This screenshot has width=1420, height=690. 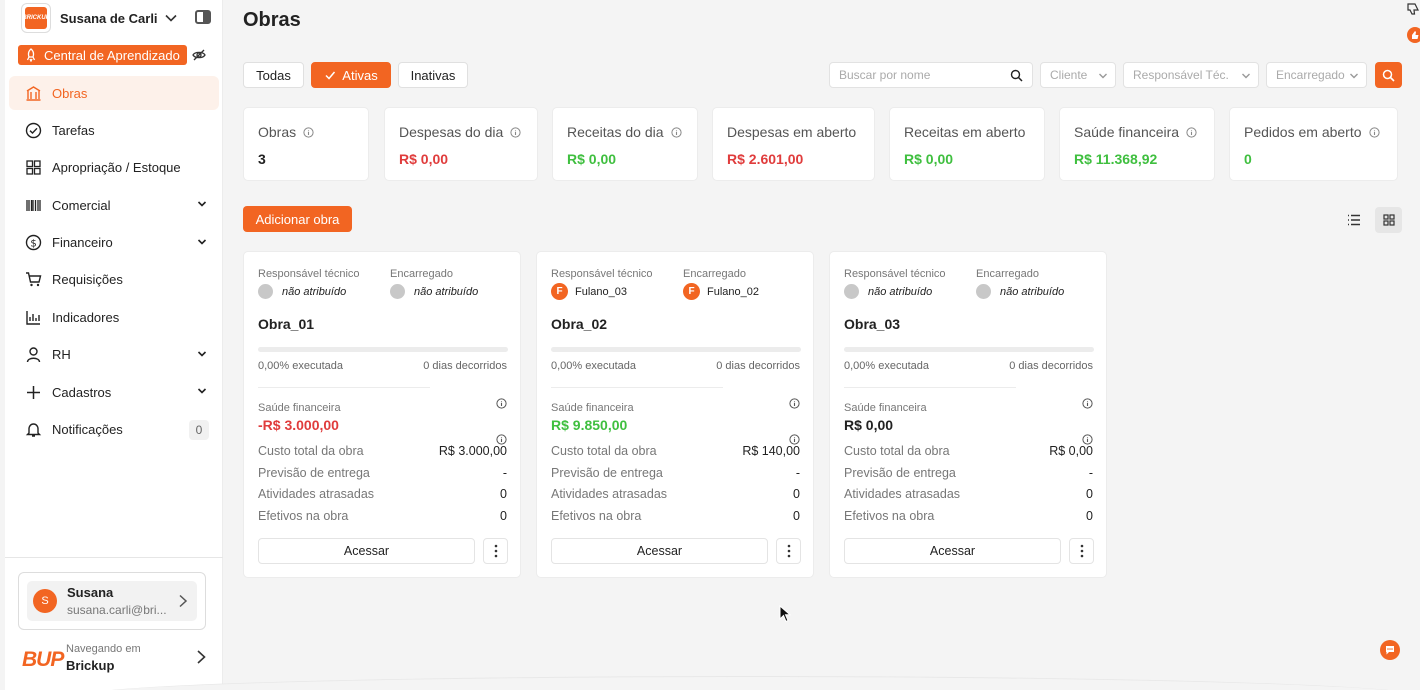 I want to click on collapse-sidebar-icon, so click(x=203, y=17).